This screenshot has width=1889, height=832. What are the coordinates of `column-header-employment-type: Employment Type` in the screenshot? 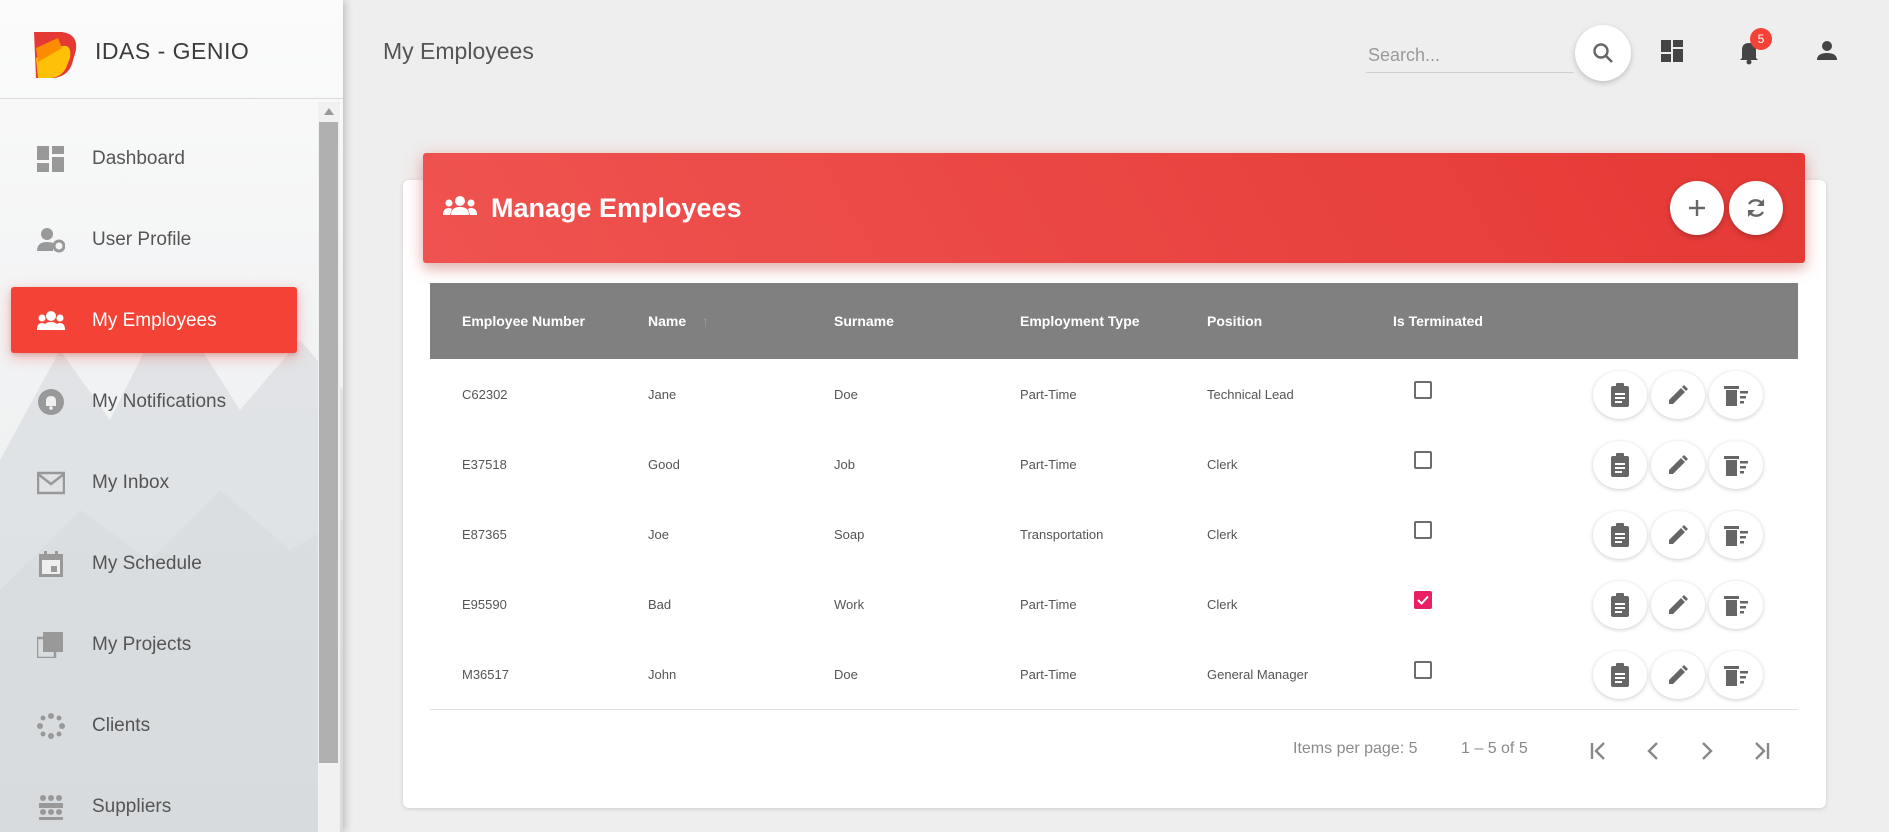 It's located at (1080, 321).